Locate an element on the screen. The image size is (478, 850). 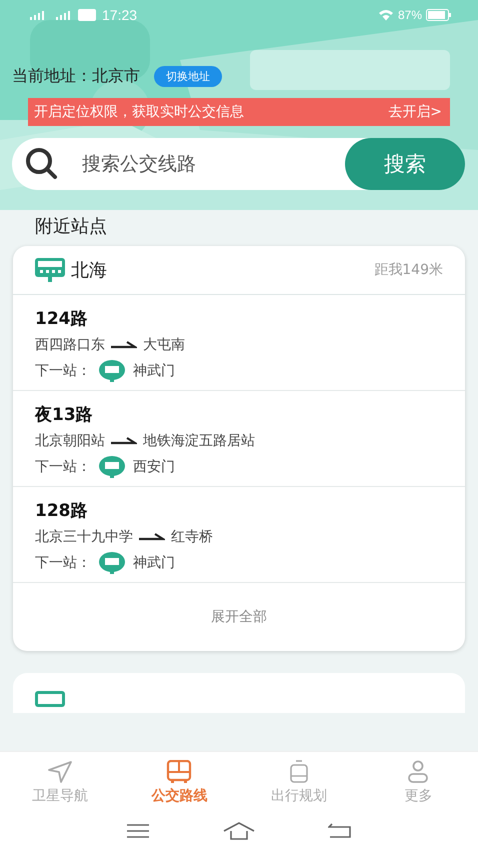
navigation-arrow-icon is located at coordinates (59, 772).